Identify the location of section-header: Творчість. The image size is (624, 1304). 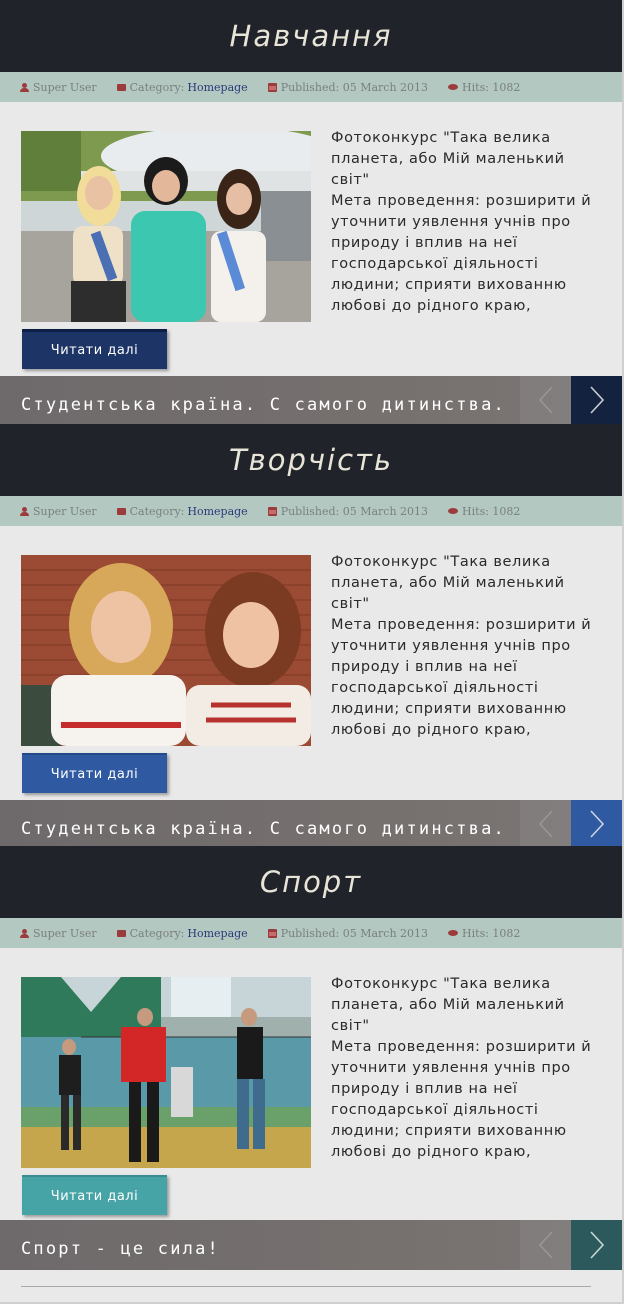
(311, 460).